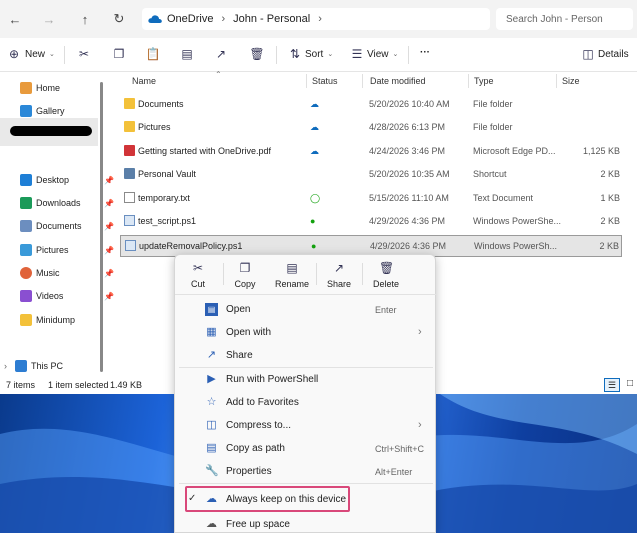  I want to click on cut-action: ✂ Cut, so click(198, 275).